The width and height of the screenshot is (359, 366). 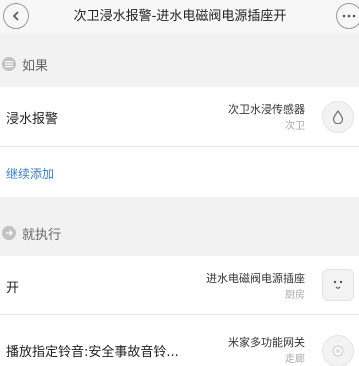 What do you see at coordinates (179, 172) in the screenshot?
I see `add-condition-row: 继续添加` at bounding box center [179, 172].